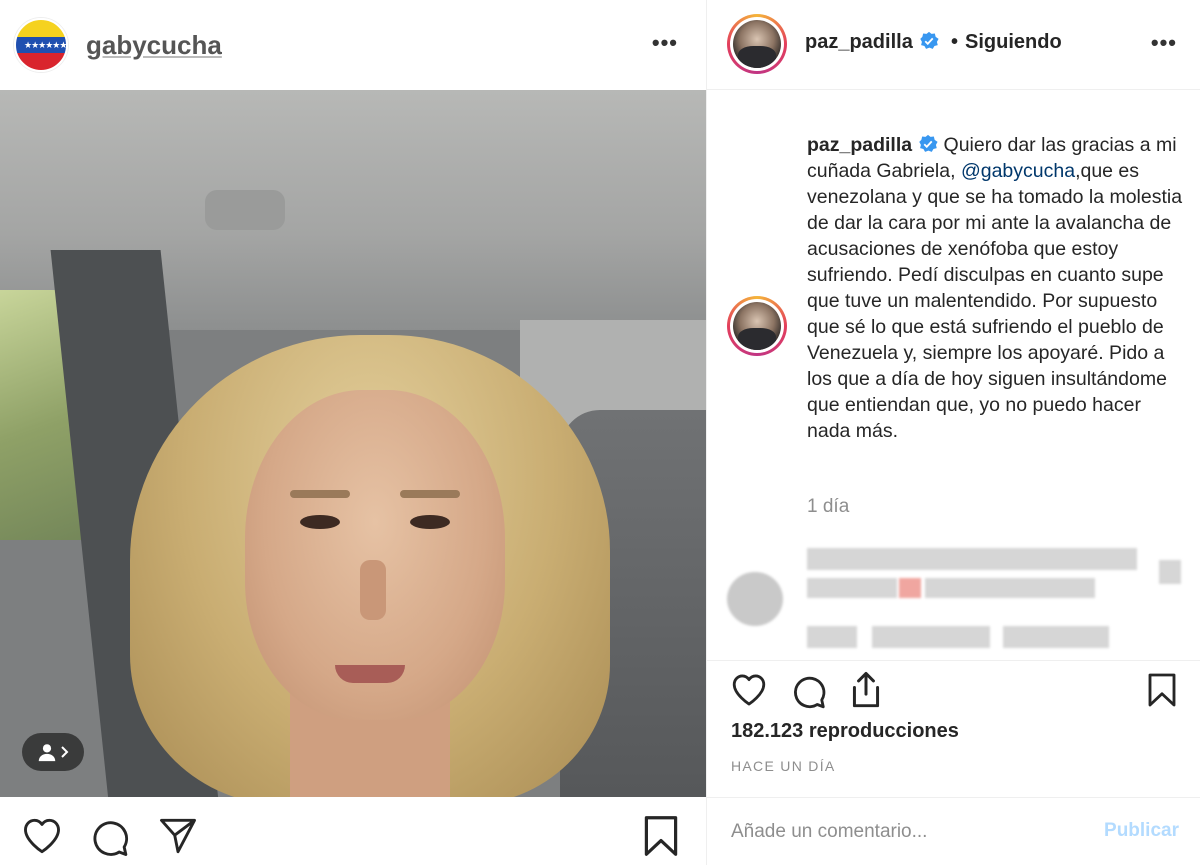  I want to click on send-icon, so click(178, 836).